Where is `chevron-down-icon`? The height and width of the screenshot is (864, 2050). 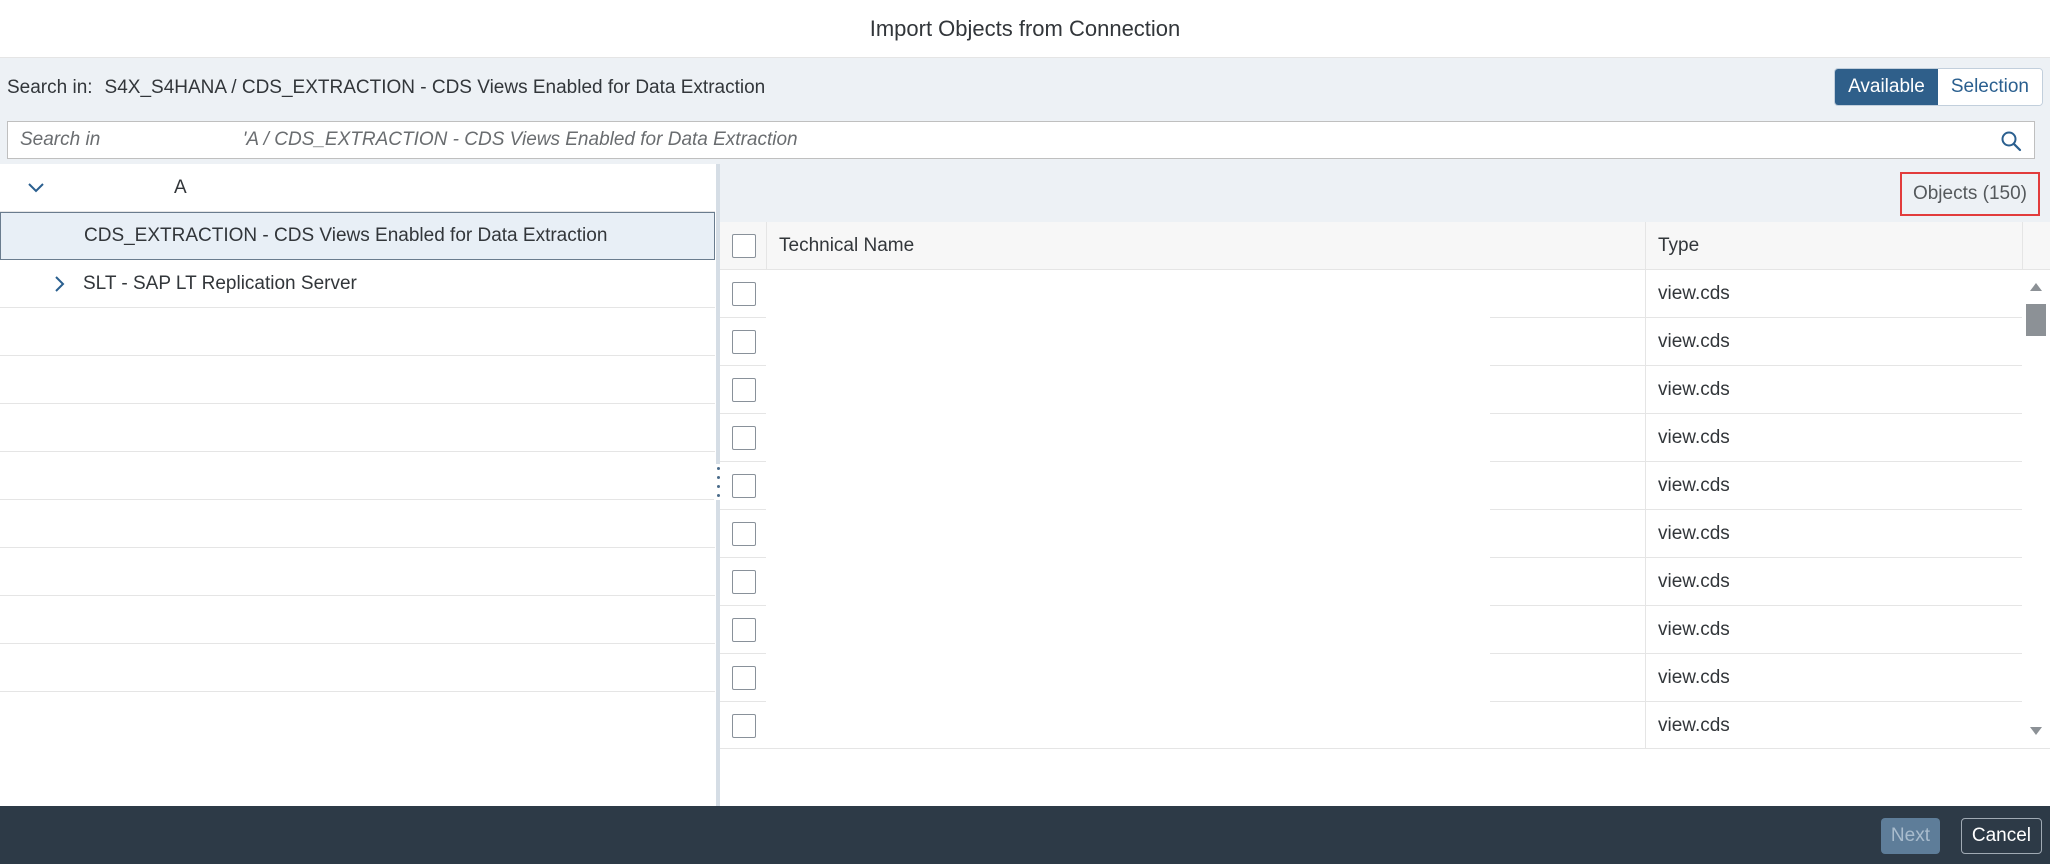
chevron-down-icon is located at coordinates (36, 188).